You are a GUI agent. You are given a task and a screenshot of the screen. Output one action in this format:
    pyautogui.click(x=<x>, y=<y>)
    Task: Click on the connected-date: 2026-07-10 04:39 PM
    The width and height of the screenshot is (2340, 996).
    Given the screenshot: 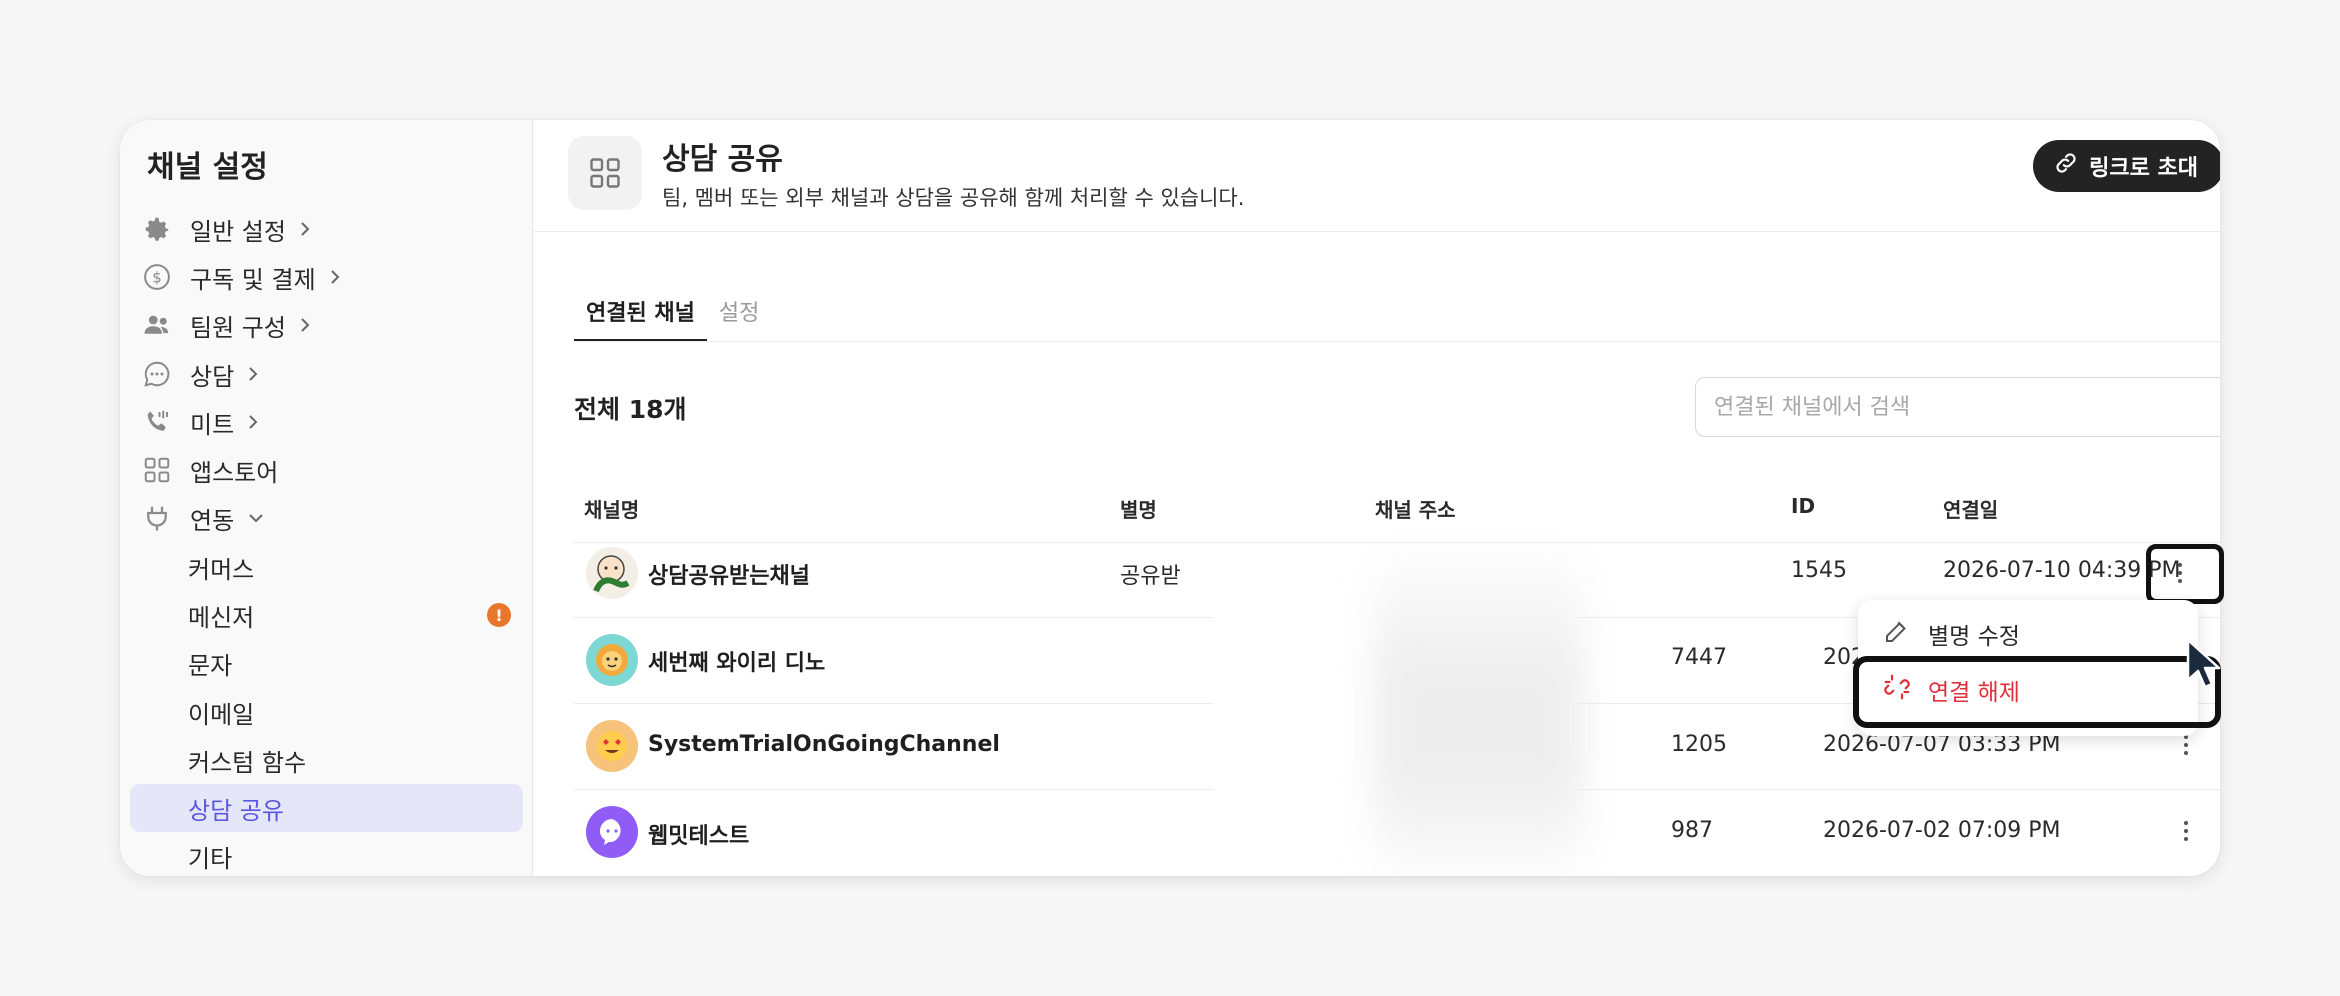 What is the action you would take?
    pyautogui.click(x=2062, y=570)
    